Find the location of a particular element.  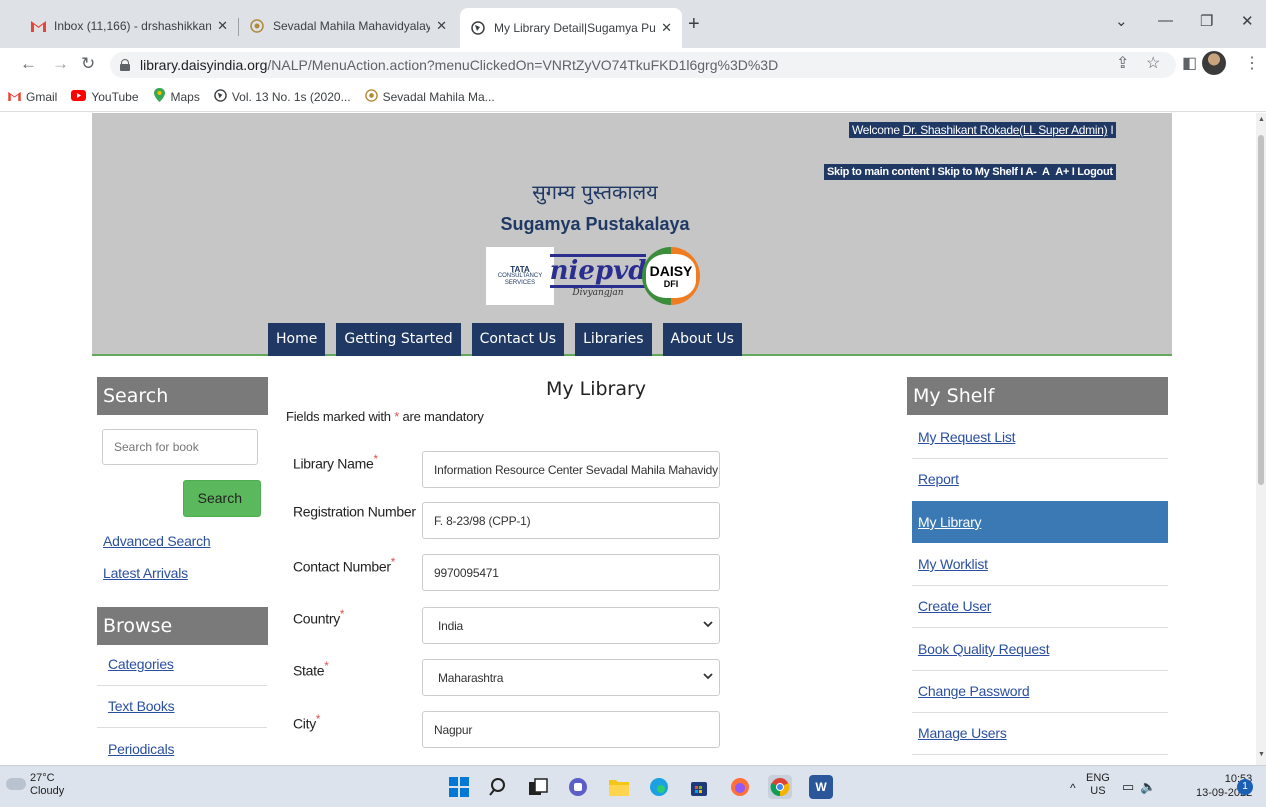

back-icon: ← is located at coordinates (28, 64).